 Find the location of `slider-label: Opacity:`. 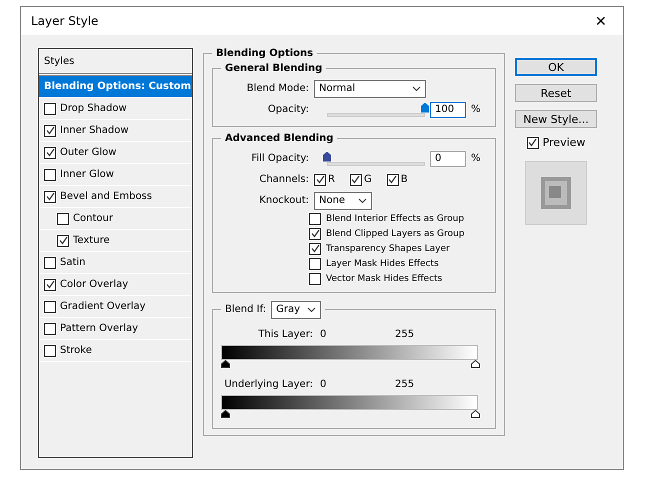

slider-label: Opacity: is located at coordinates (287, 109).